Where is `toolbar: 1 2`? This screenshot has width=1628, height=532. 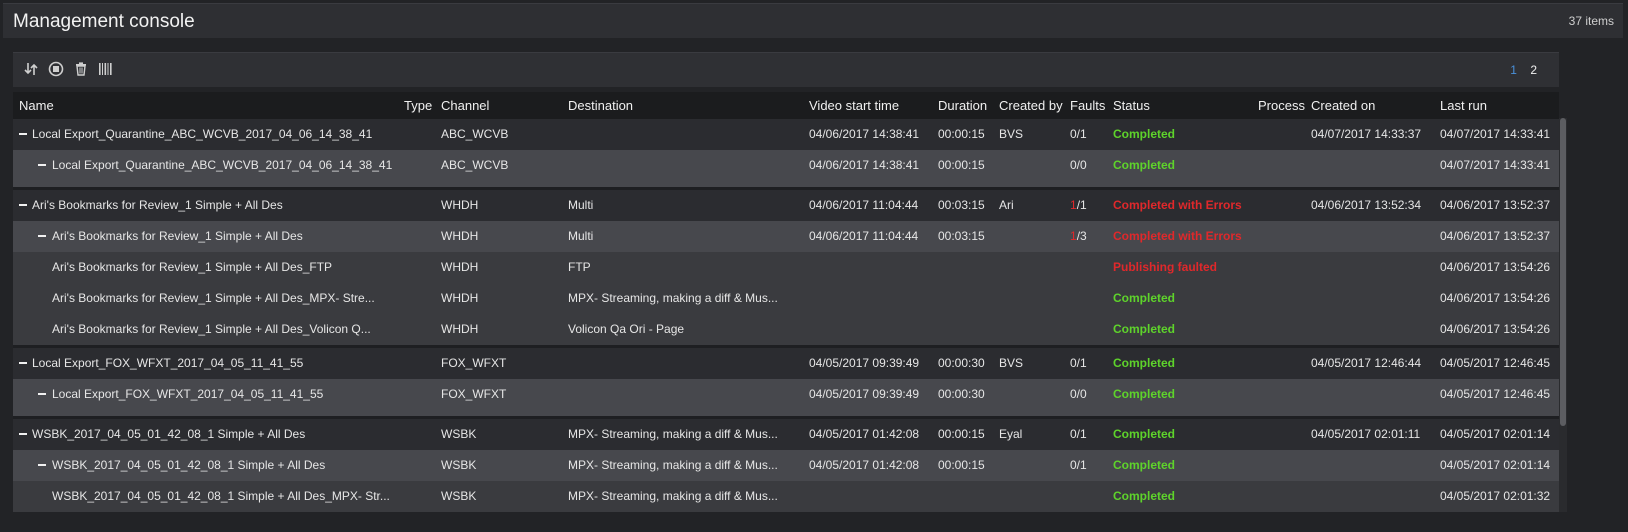
toolbar: 1 2 is located at coordinates (786, 69).